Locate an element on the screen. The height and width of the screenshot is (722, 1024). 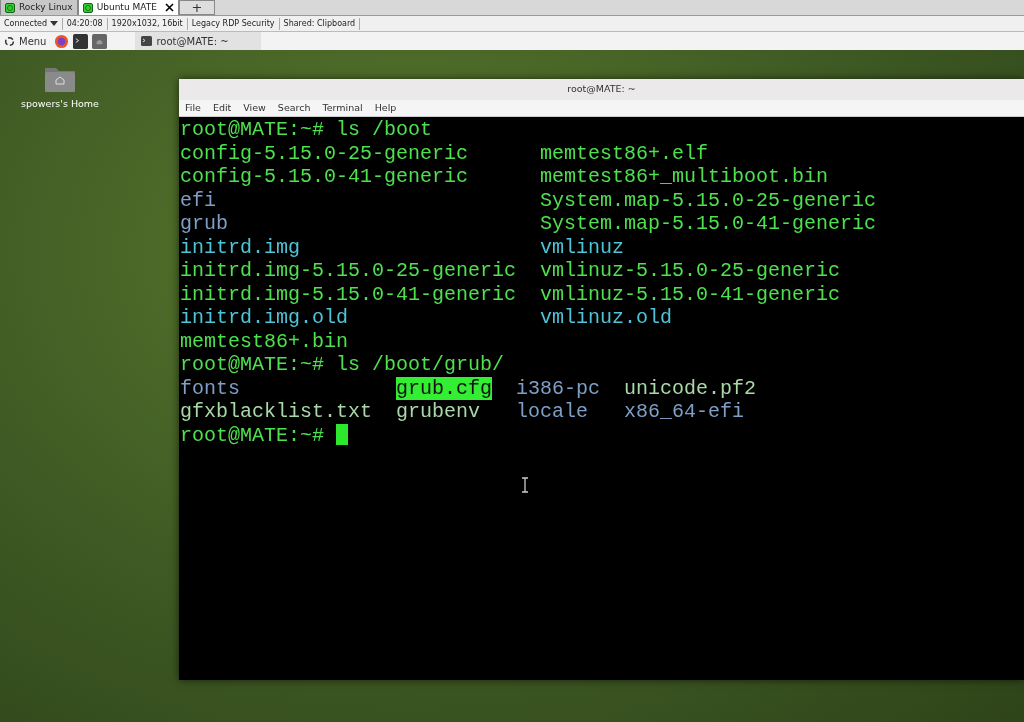
file-name: unicode.pf2 is located at coordinates (690, 388).